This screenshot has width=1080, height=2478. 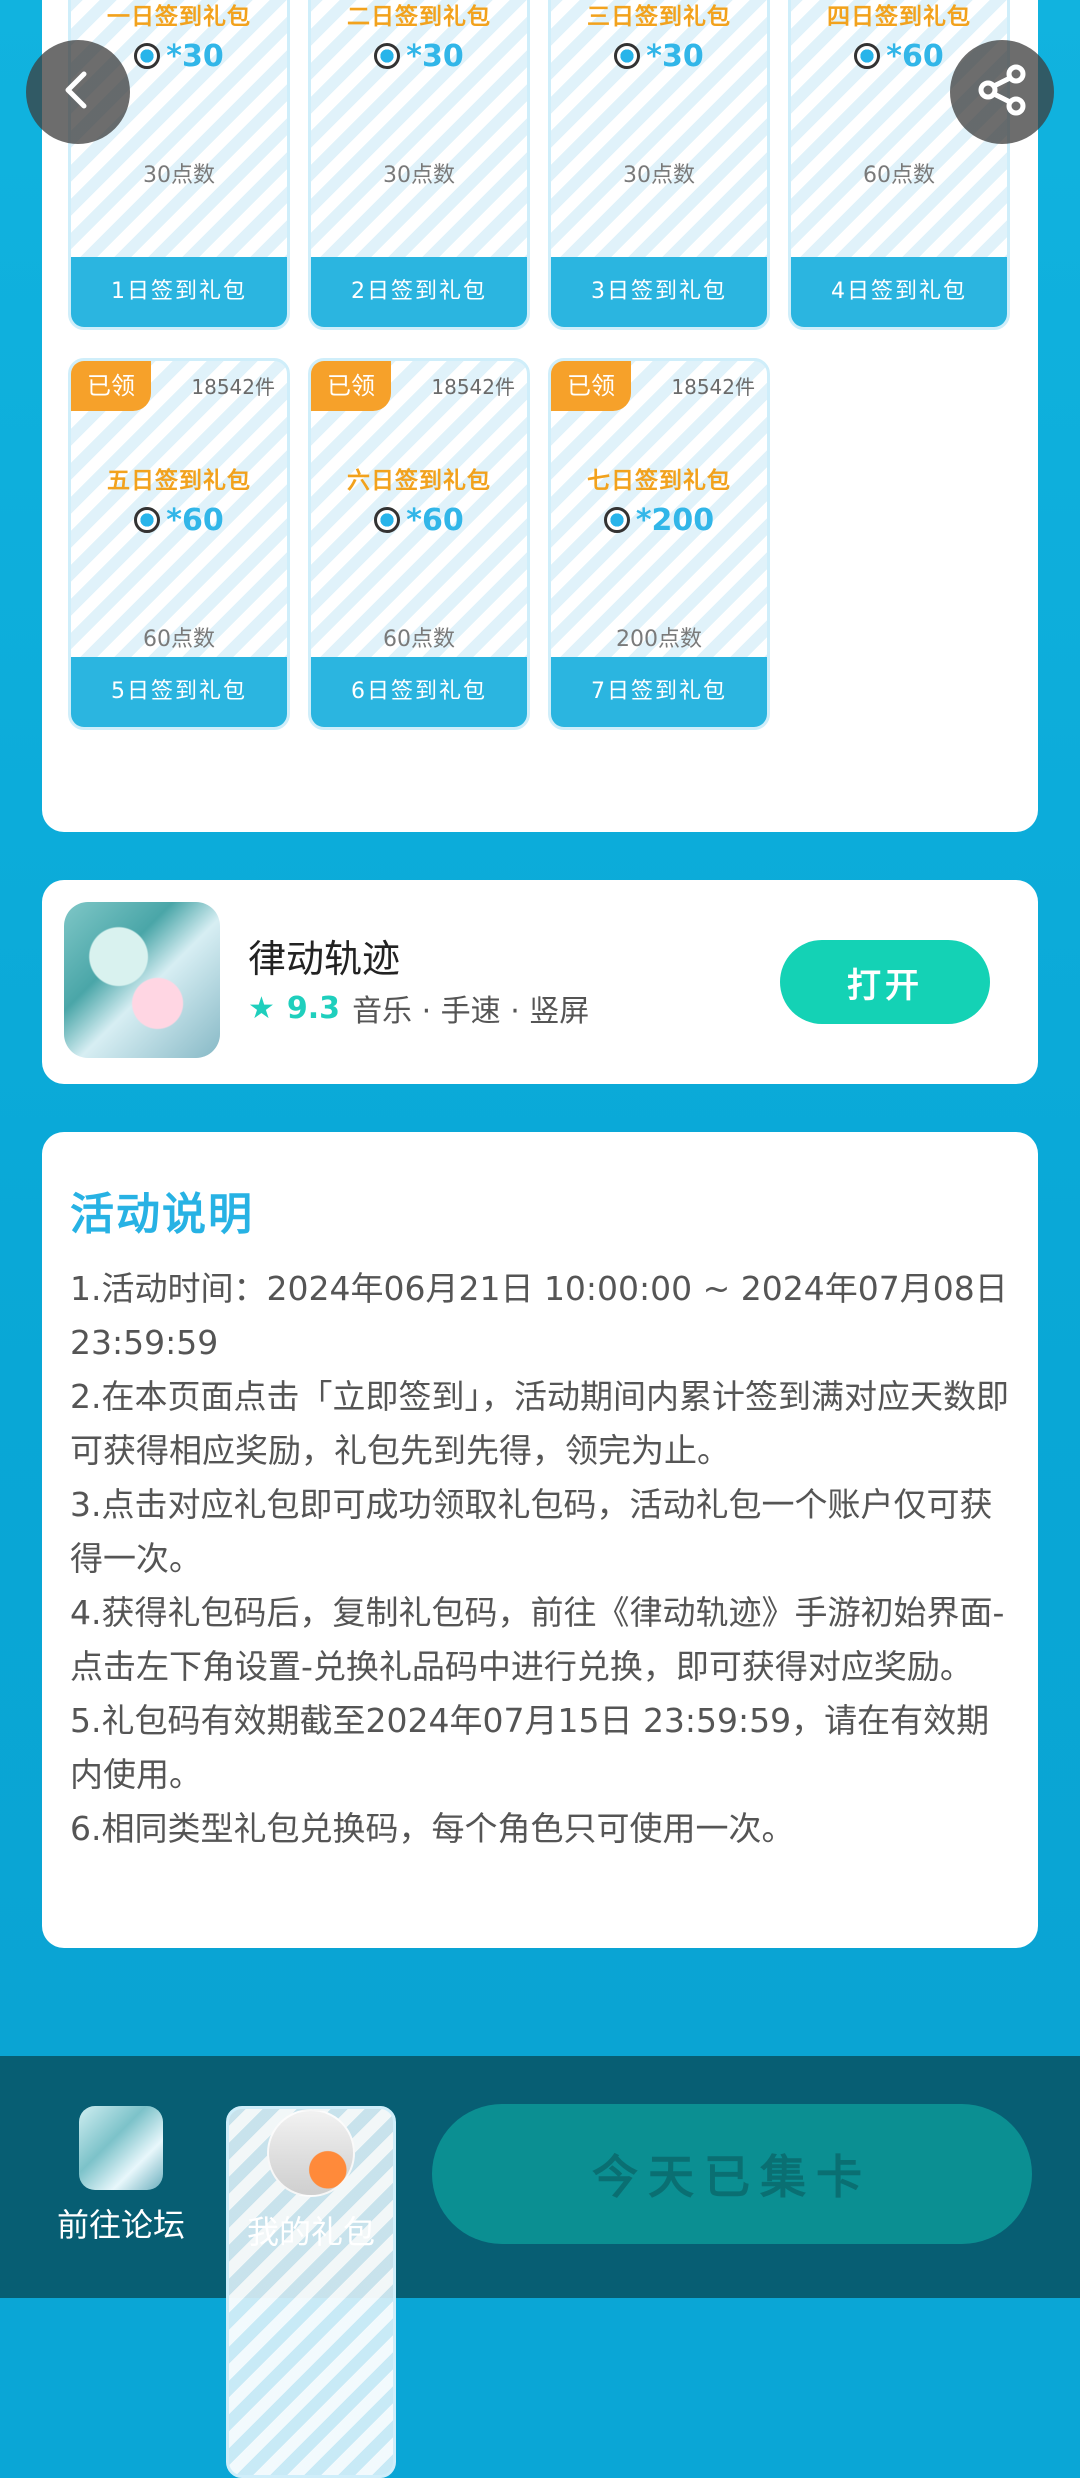 What do you see at coordinates (432, 1828) in the screenshot?
I see `activity-line: 6.相同类型礼包兑换码，每个角色只可使用一次。` at bounding box center [432, 1828].